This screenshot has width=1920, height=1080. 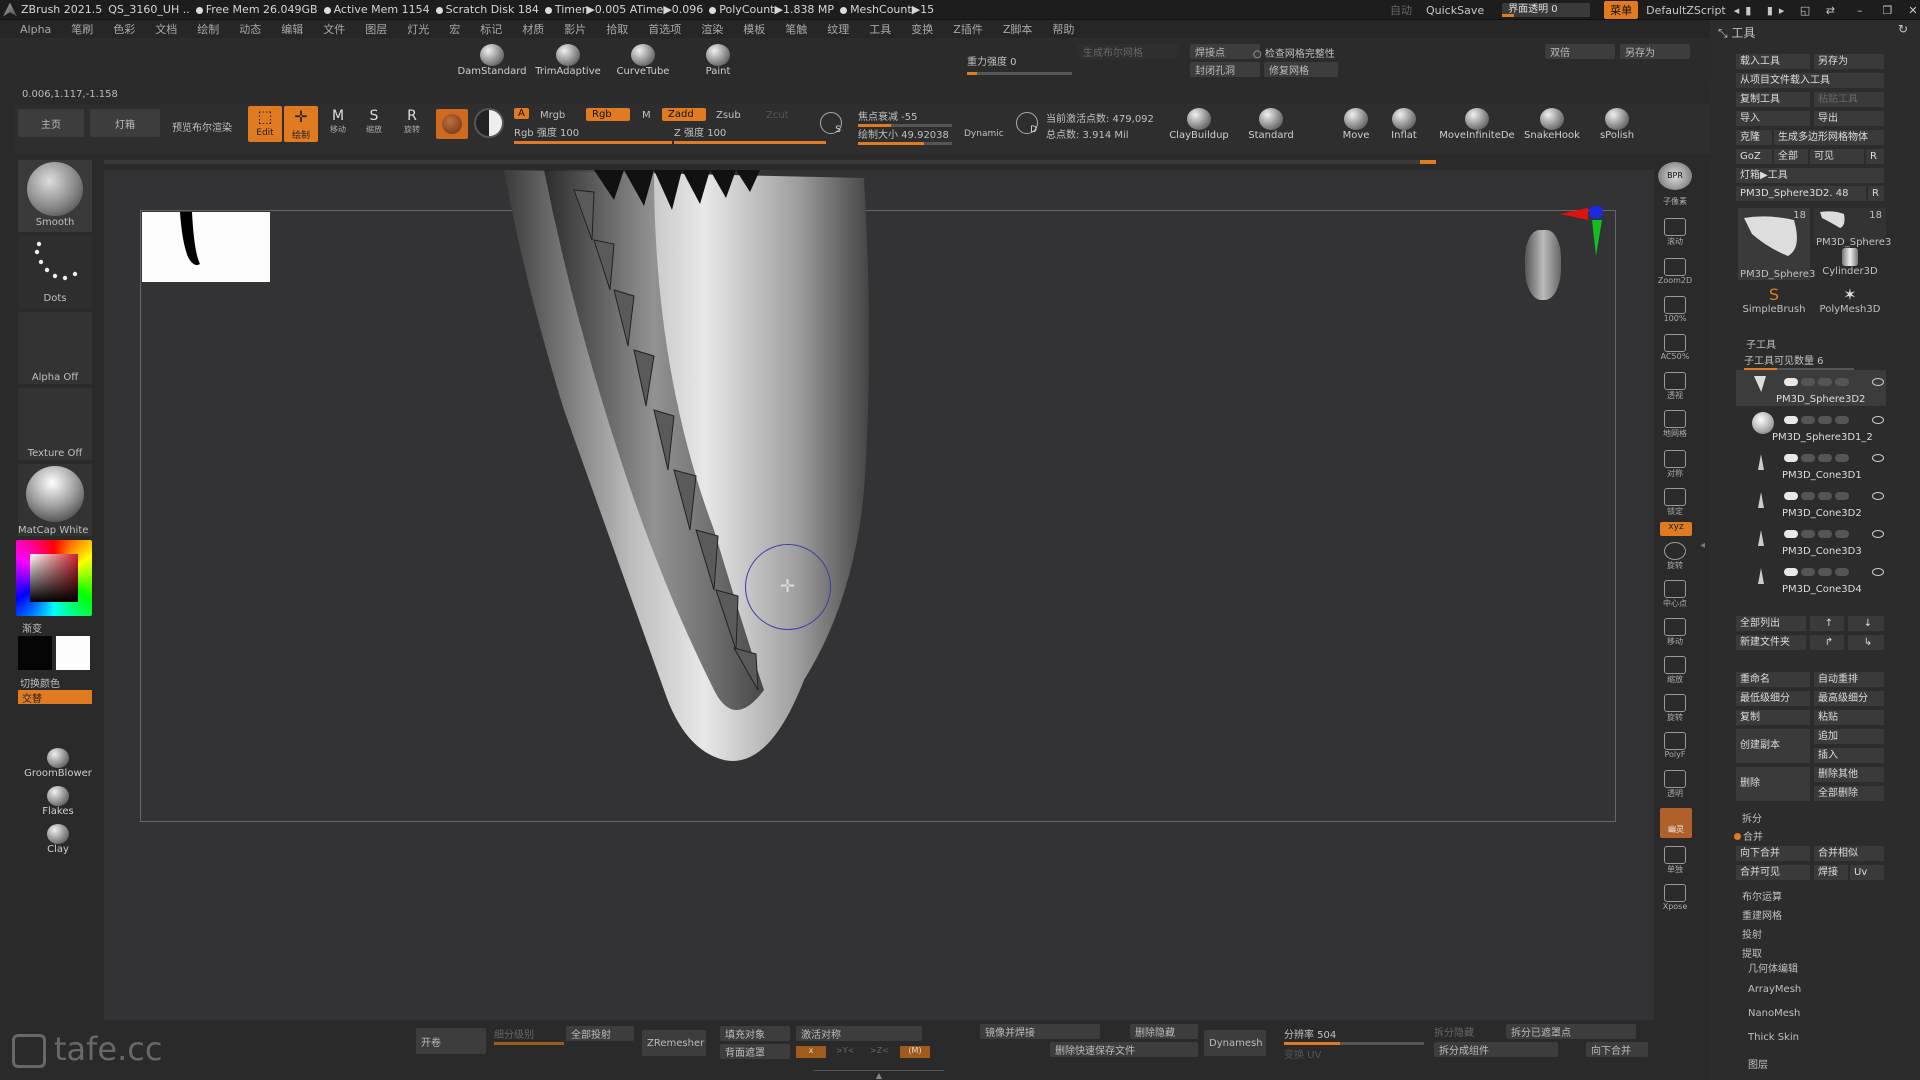 What do you see at coordinates (452, 124) in the screenshot?
I see `material-swatch-button` at bounding box center [452, 124].